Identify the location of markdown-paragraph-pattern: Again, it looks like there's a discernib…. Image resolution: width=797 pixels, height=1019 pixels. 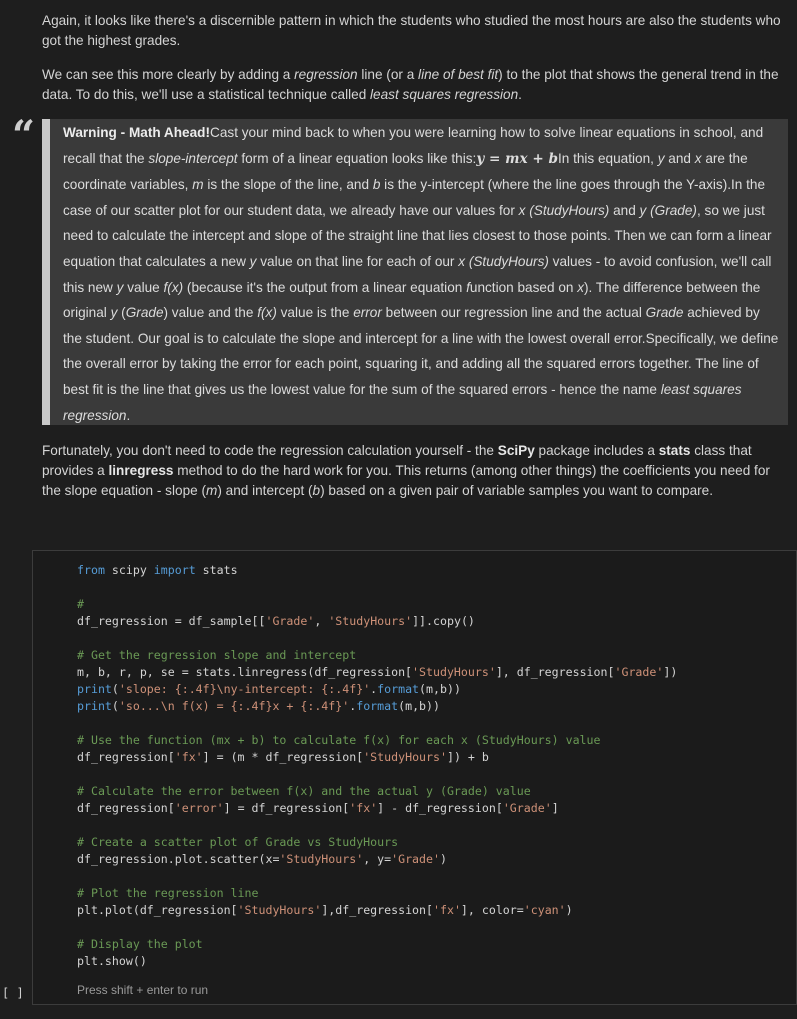
(416, 31).